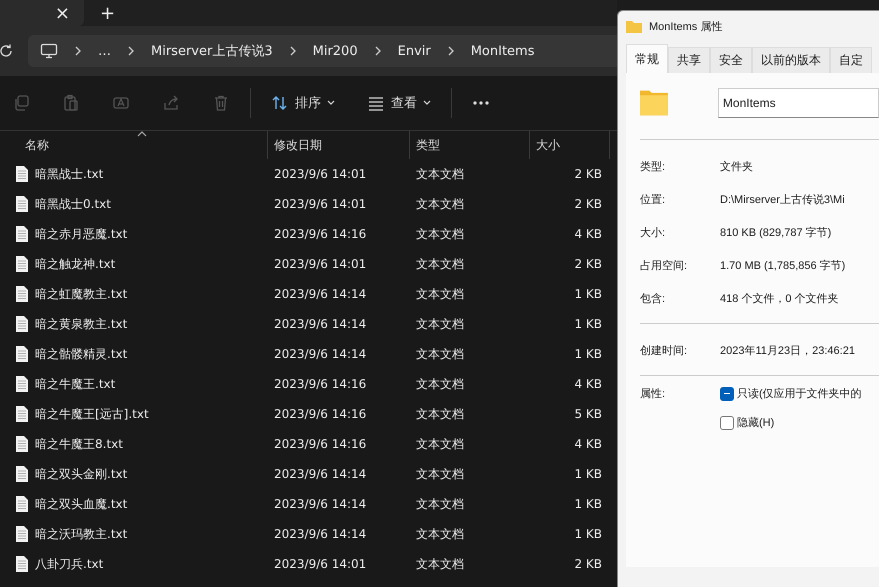  I want to click on caret-icon, so click(427, 103).